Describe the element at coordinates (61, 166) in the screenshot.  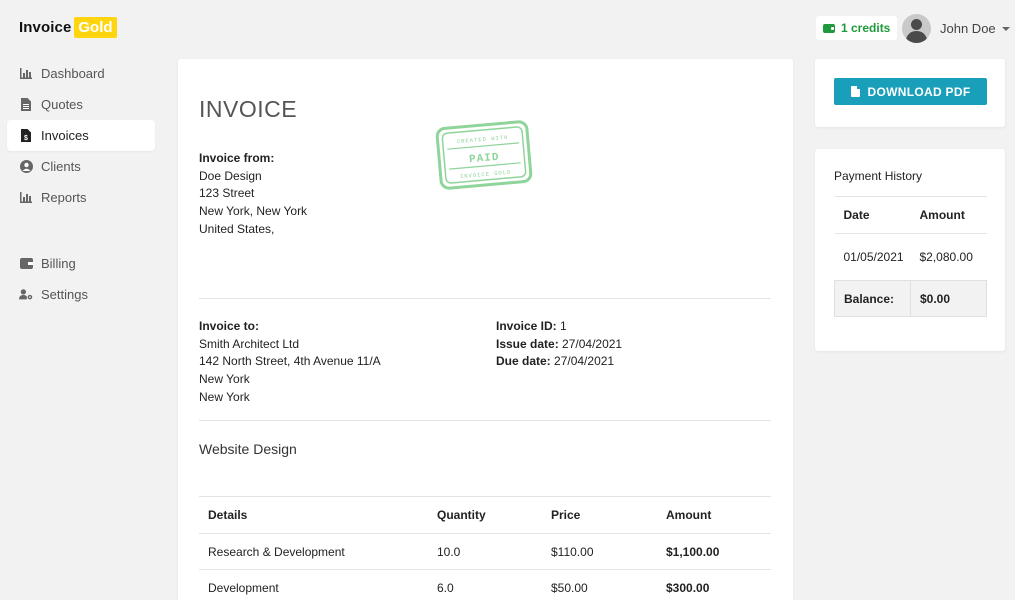
I see `sidebar-item-label: Clients` at that location.